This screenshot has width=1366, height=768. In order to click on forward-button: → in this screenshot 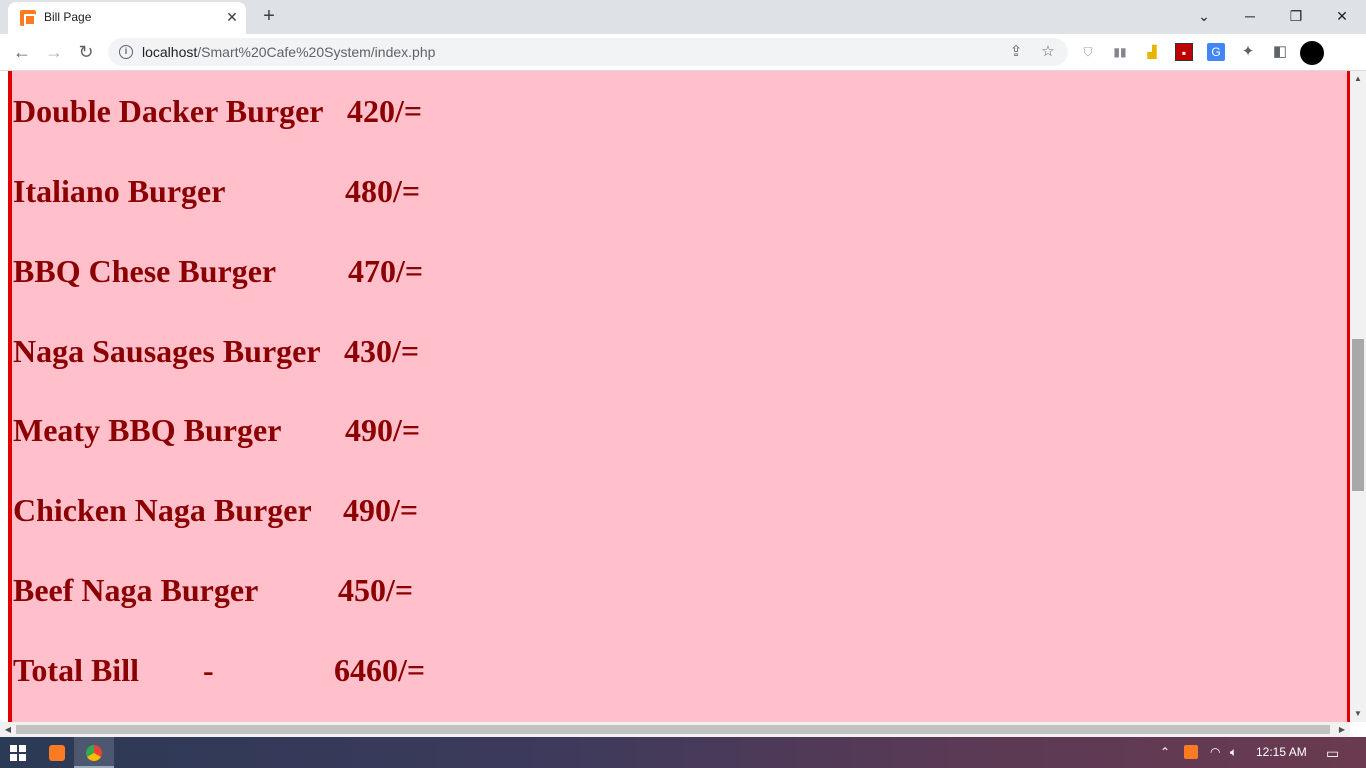, I will do `click(54, 52)`.